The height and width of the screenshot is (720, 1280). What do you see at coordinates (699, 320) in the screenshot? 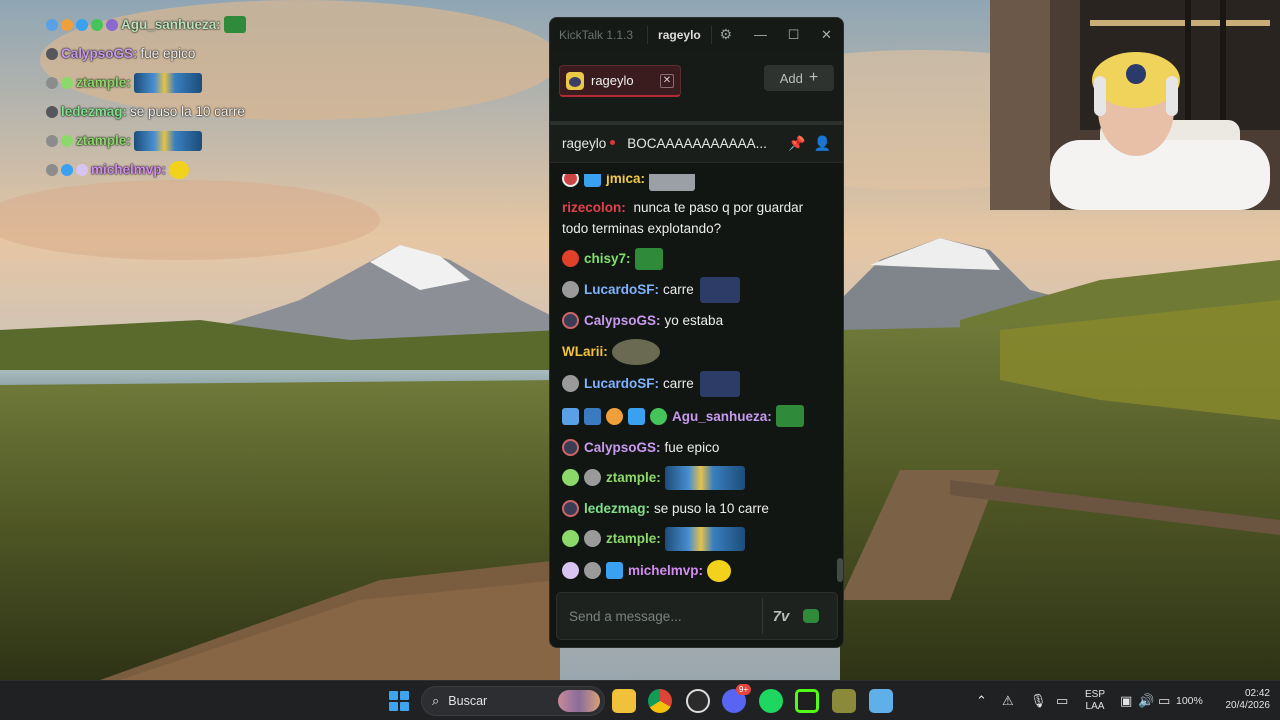
I see `chat-message: CalypsoGS: yo estaba` at bounding box center [699, 320].